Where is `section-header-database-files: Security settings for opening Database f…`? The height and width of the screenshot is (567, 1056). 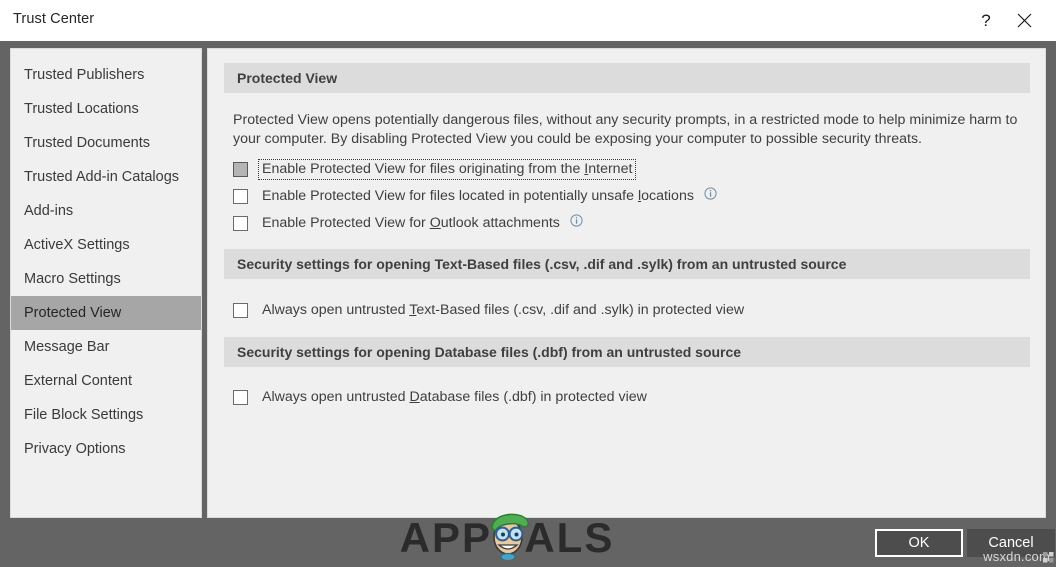 section-header-database-files: Security settings for opening Database f… is located at coordinates (627, 352).